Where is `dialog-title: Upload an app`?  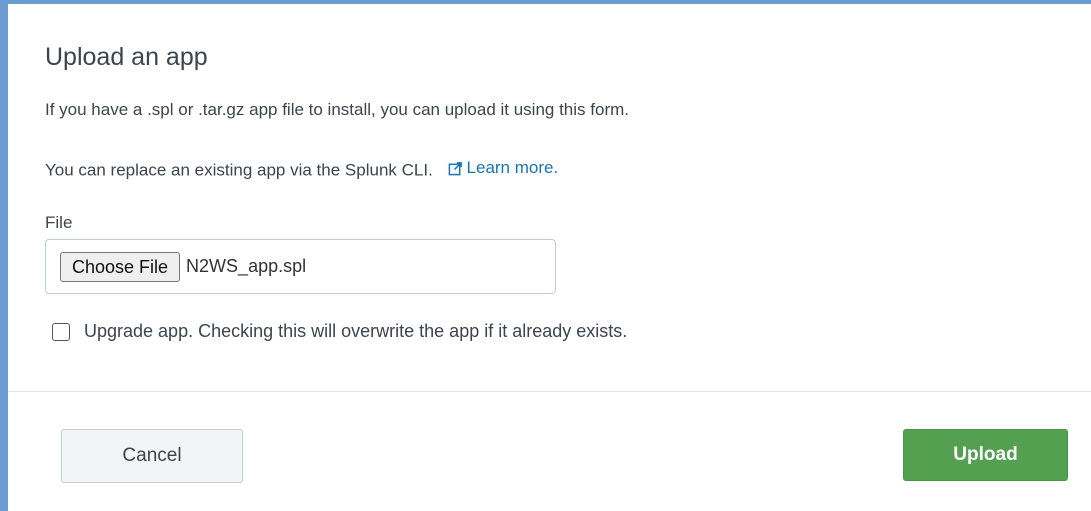
dialog-title: Upload an app is located at coordinates (126, 57).